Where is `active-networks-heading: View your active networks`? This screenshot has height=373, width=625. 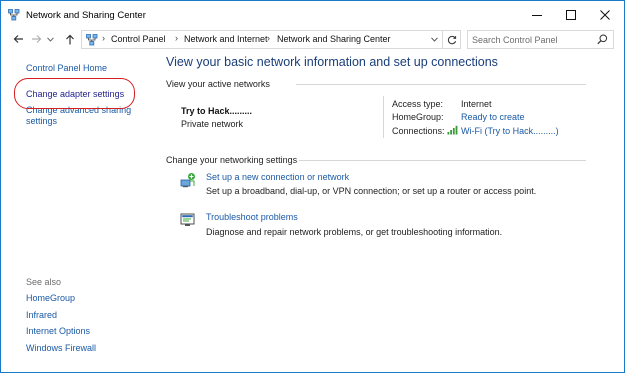 active-networks-heading: View your active networks is located at coordinates (218, 84).